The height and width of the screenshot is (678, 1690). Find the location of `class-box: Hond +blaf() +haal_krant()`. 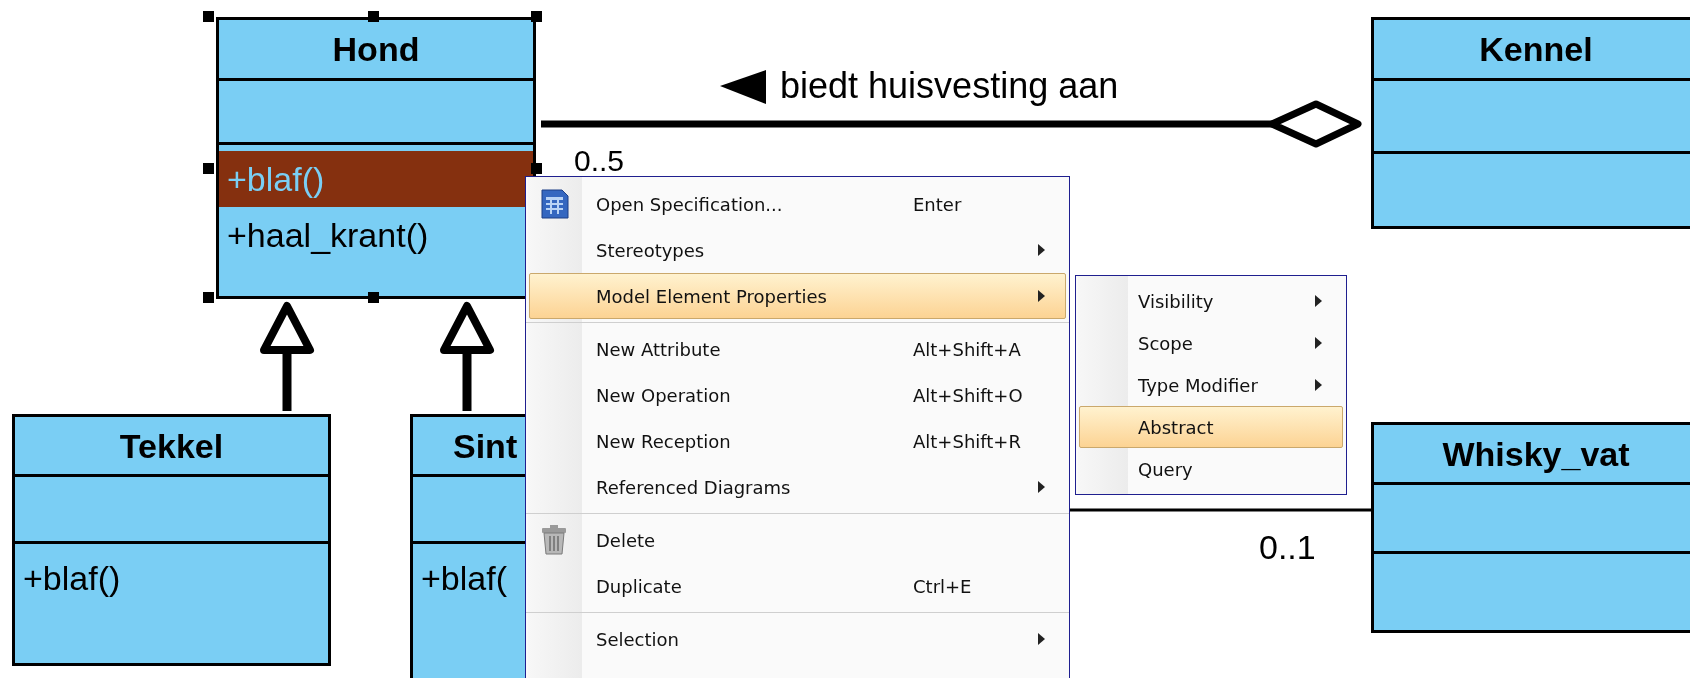

class-box: Hond +blaf() +haal_krant() is located at coordinates (376, 158).